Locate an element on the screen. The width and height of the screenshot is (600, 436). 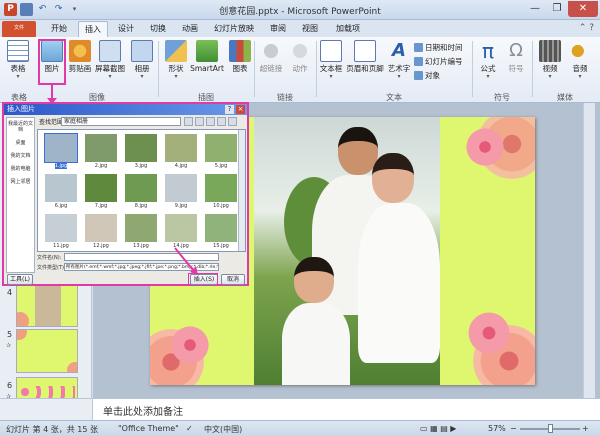
equation-button: π 公式 ▾ is located at coordinates (488, 60).